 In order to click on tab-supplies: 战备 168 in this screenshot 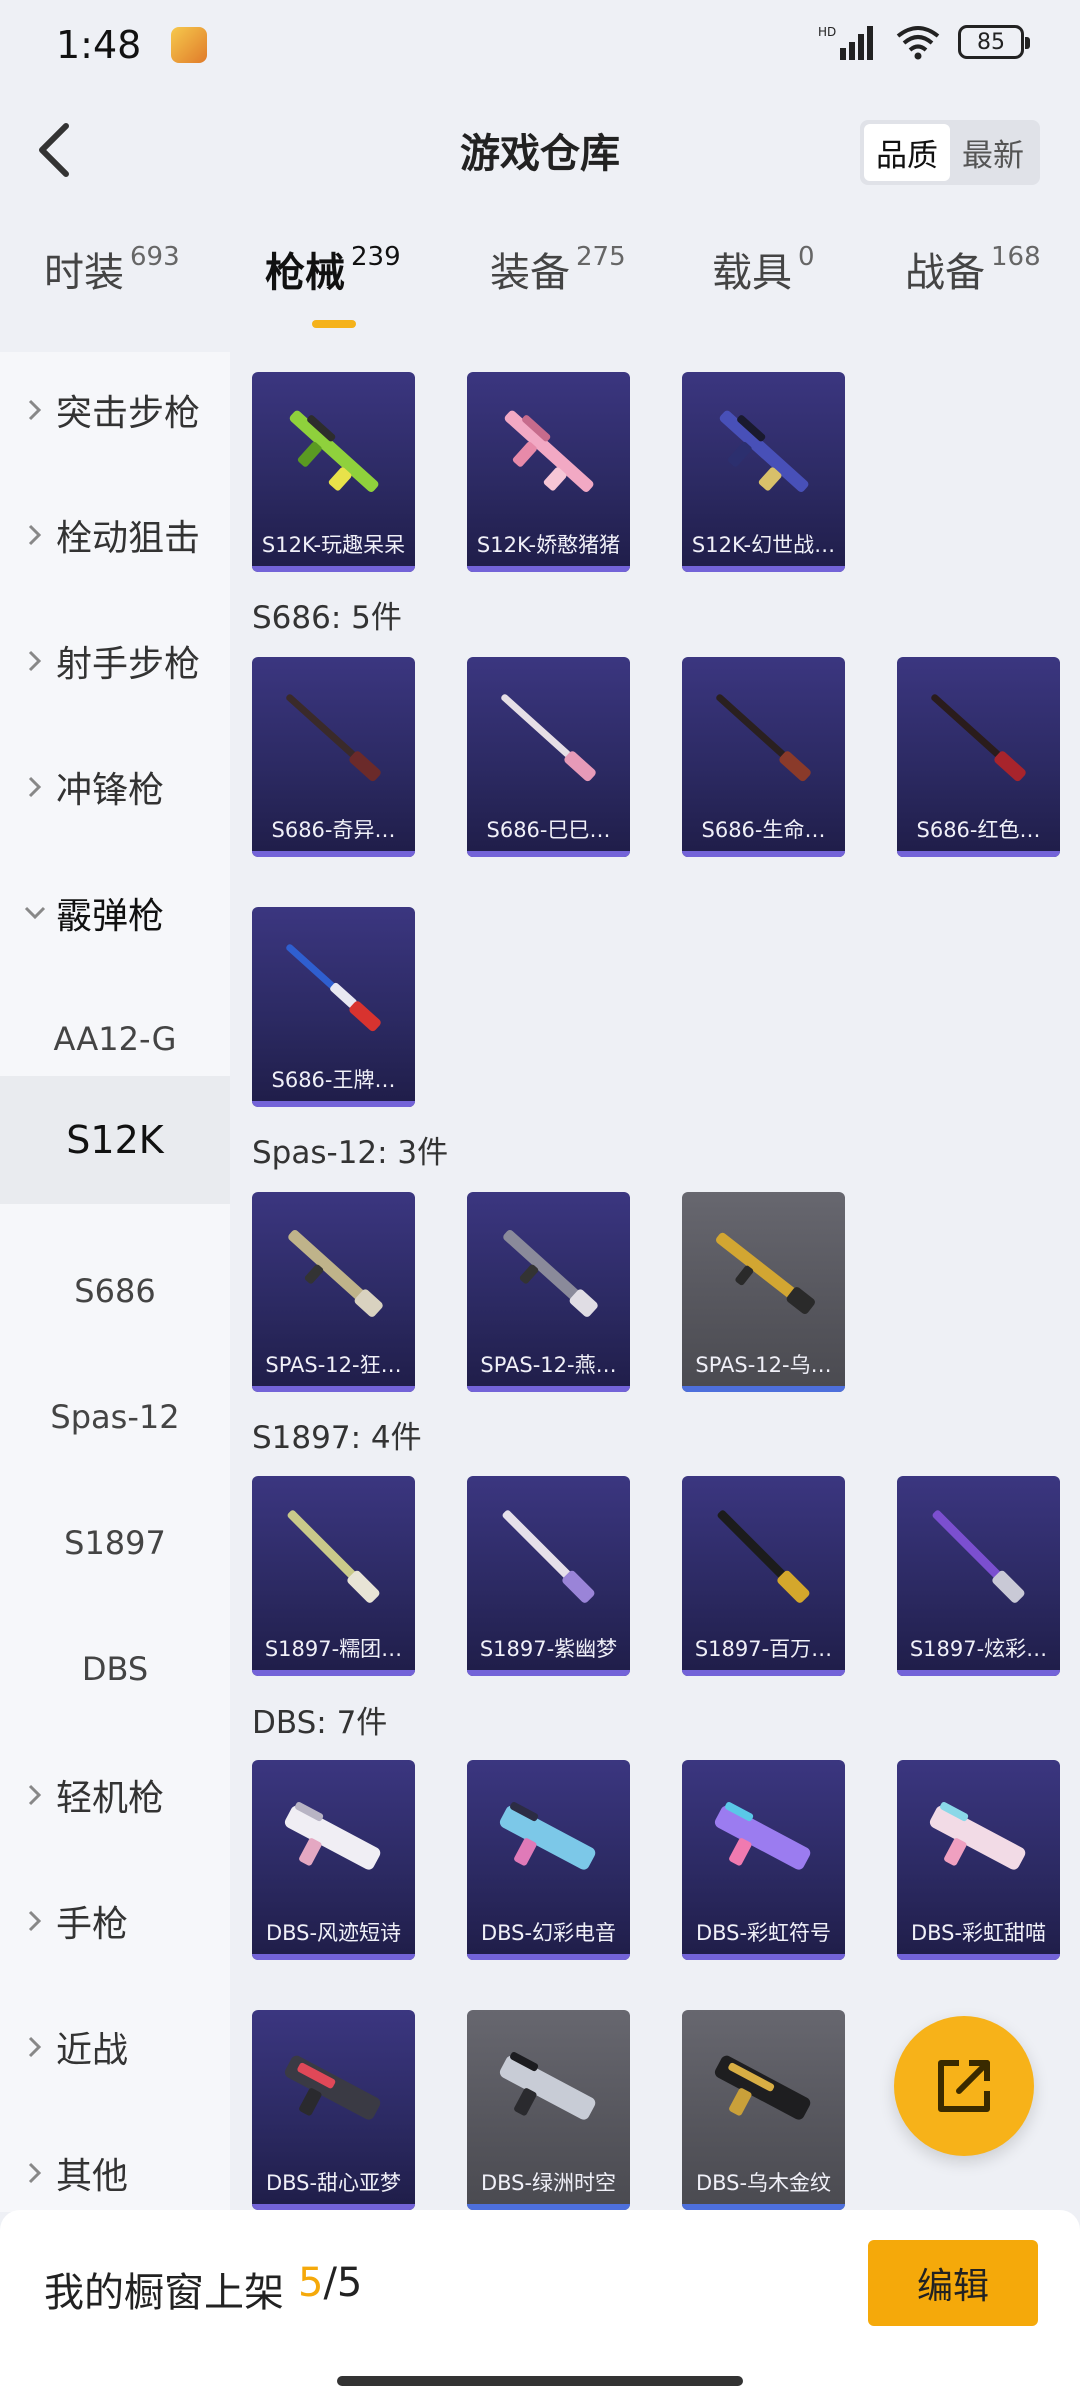, I will do `click(973, 269)`.